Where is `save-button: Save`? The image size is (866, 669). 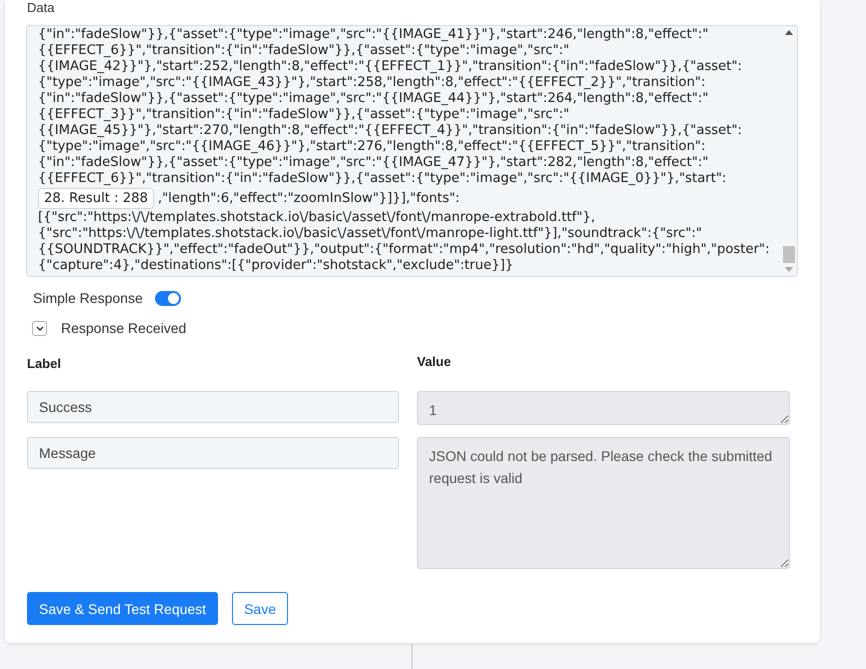 save-button: Save is located at coordinates (260, 608).